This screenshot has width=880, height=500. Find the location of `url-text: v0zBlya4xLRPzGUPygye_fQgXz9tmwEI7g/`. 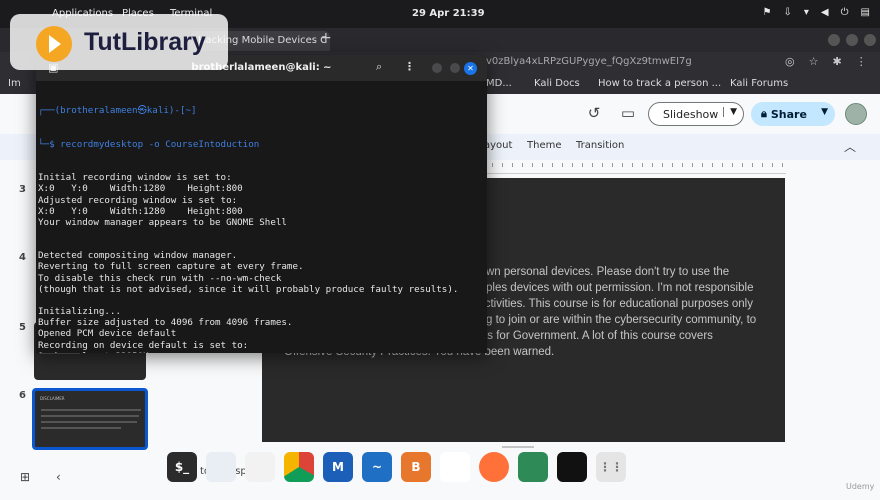

url-text: v0zBlya4xLRPzGUPygye_fQgXz9tmwEI7g/ is located at coordinates (589, 61).